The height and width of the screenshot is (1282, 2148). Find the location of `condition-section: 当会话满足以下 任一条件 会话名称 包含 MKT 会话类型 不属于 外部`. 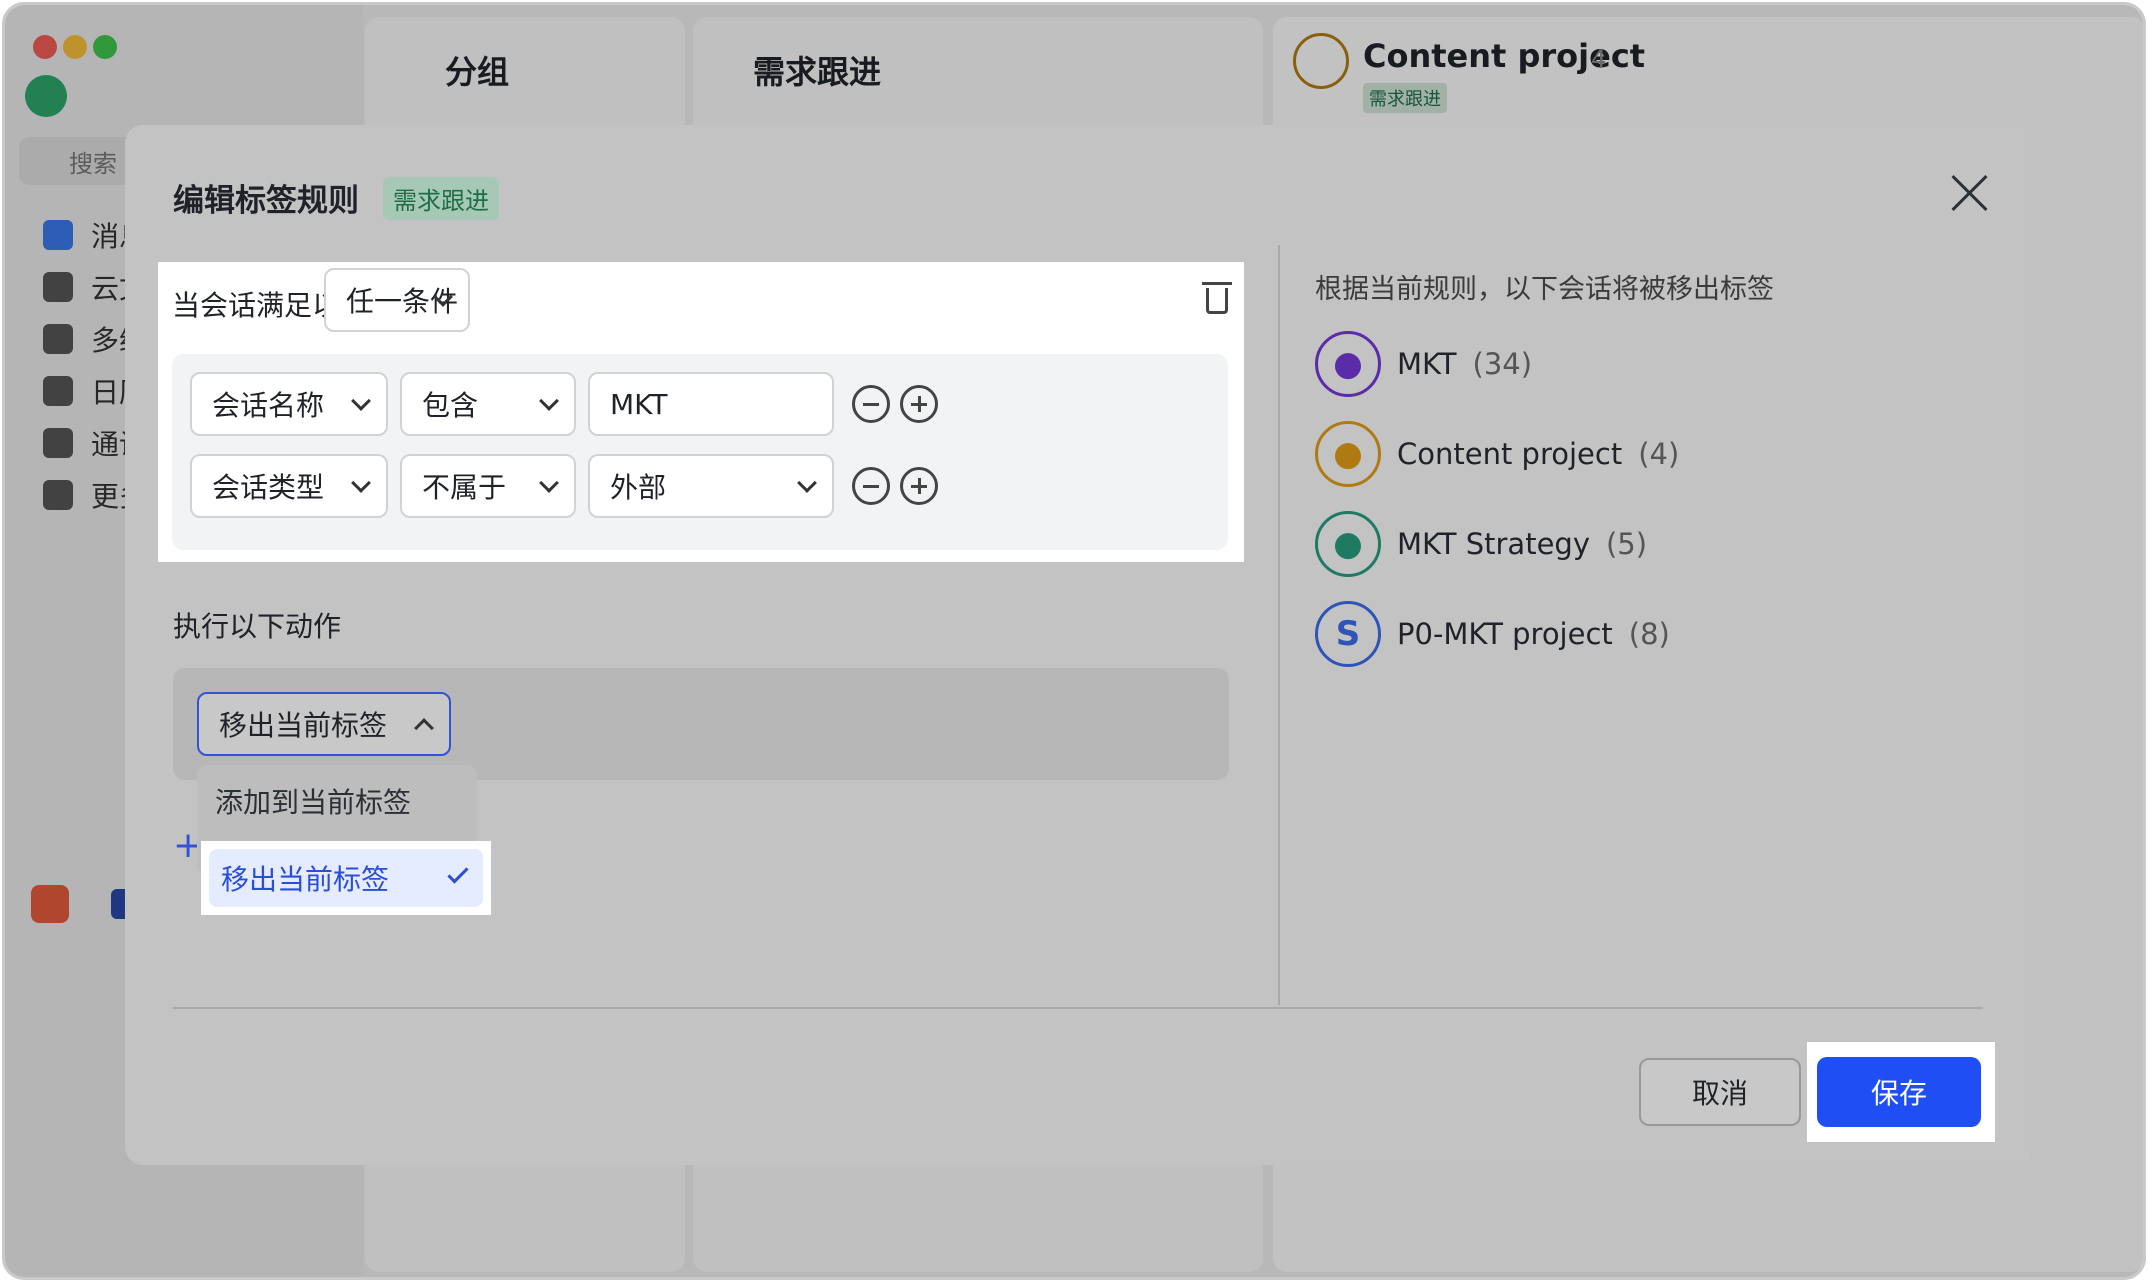

condition-section: 当会话满足以下 任一条件 会话名称 包含 MKT 会话类型 不属于 外部 is located at coordinates (701, 412).